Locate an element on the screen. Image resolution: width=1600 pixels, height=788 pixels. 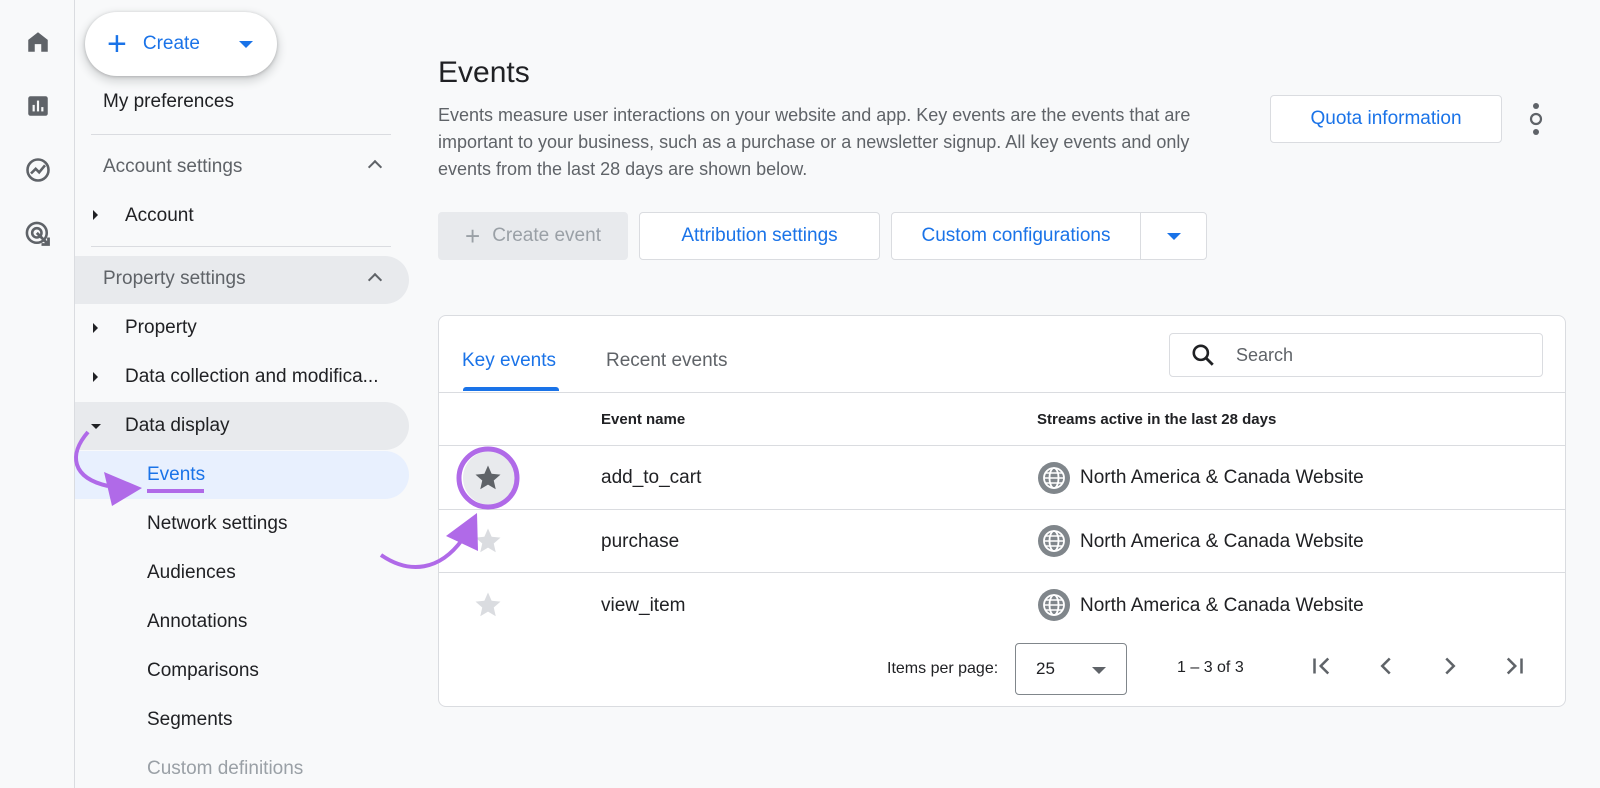
reports-bar-chart-icon is located at coordinates (38, 106).